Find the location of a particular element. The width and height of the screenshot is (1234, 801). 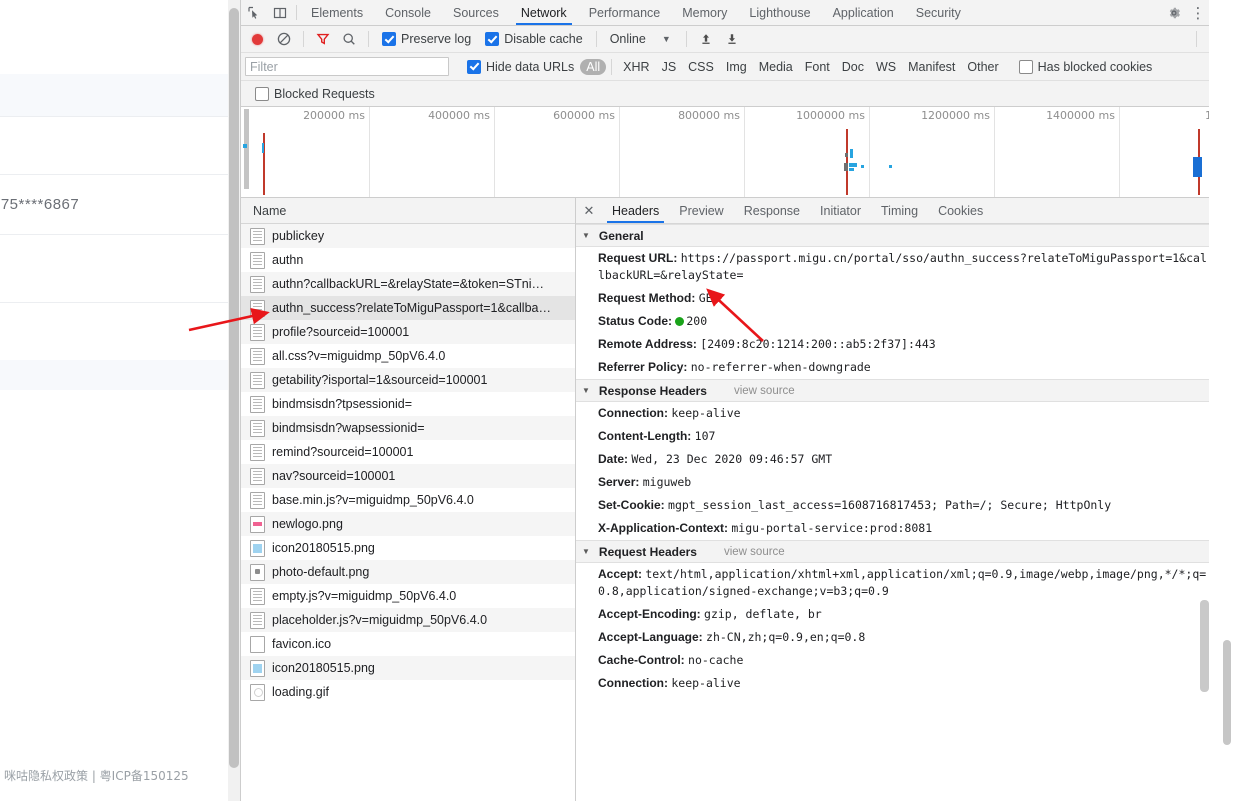

import-har-icon is located at coordinates (706, 39).